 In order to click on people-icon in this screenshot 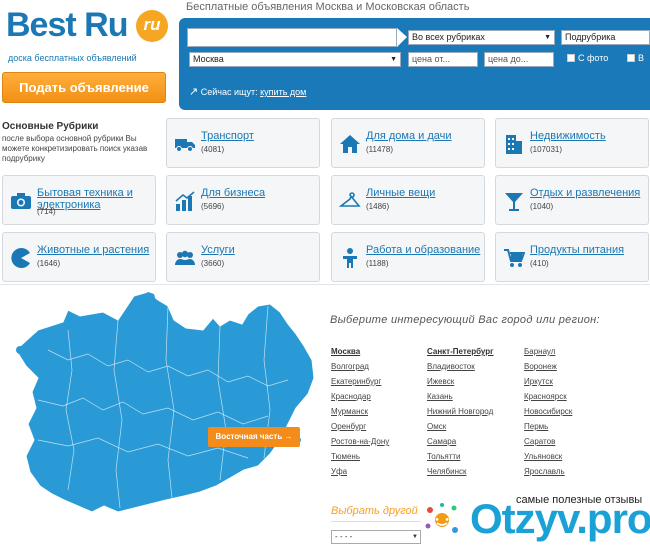, I will do `click(185, 258)`.